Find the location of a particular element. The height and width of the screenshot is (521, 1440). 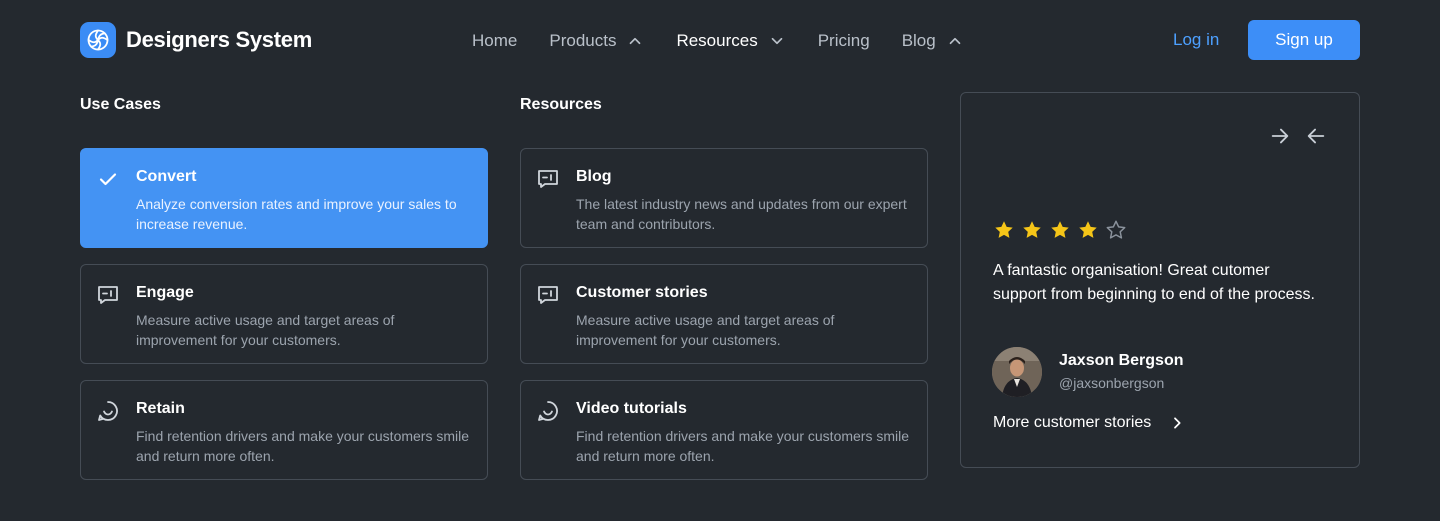

nav-item-label: Products is located at coordinates (583, 40).